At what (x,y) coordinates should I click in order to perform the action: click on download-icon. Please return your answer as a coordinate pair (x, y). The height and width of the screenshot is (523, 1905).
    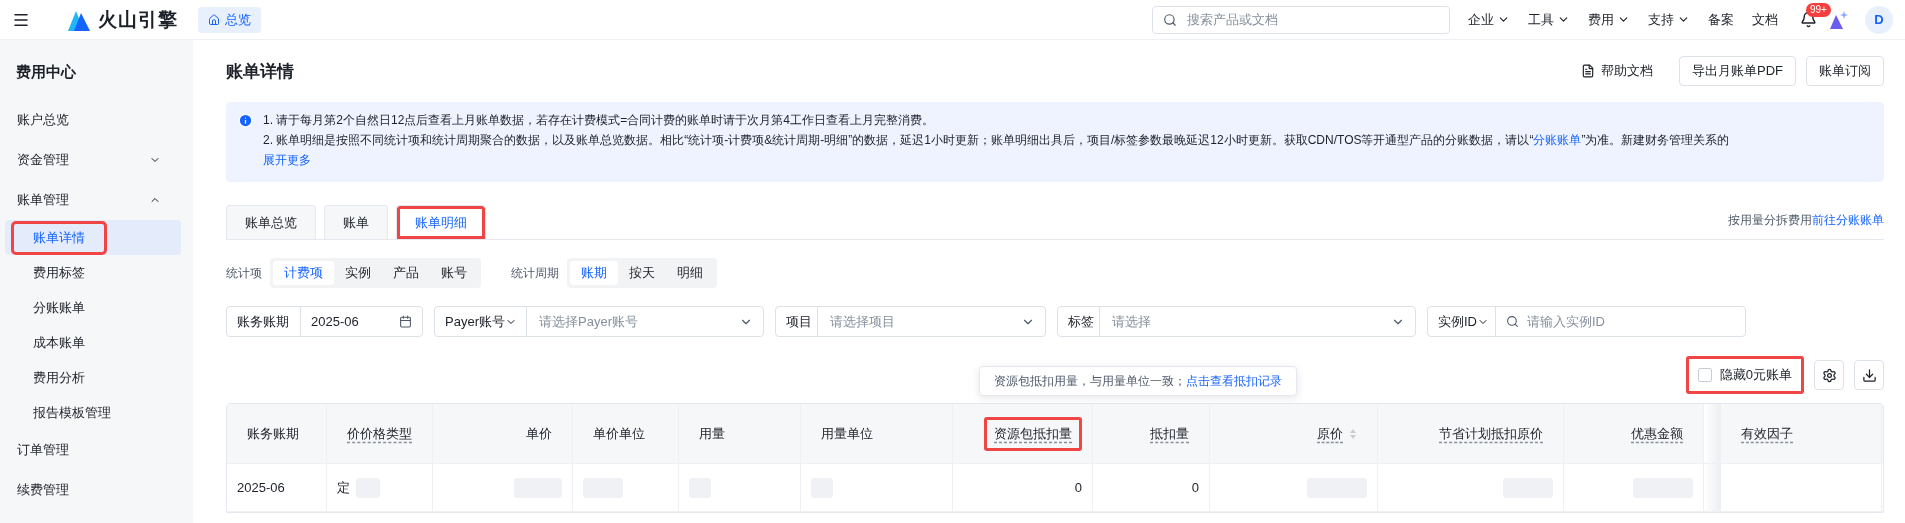
    Looking at the image, I should click on (1869, 375).